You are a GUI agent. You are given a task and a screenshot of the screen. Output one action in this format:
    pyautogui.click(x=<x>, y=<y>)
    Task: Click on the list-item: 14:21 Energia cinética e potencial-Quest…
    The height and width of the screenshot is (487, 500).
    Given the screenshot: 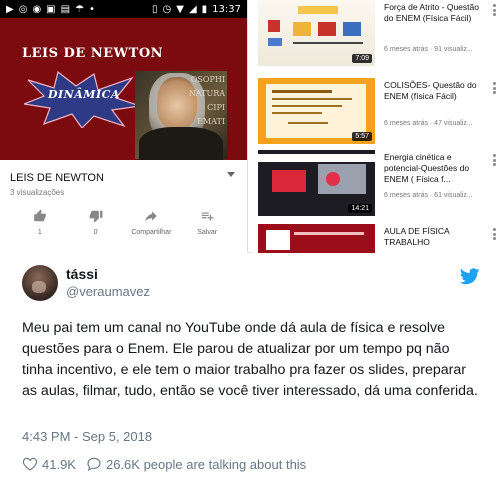 What is the action you would take?
    pyautogui.click(x=378, y=185)
    